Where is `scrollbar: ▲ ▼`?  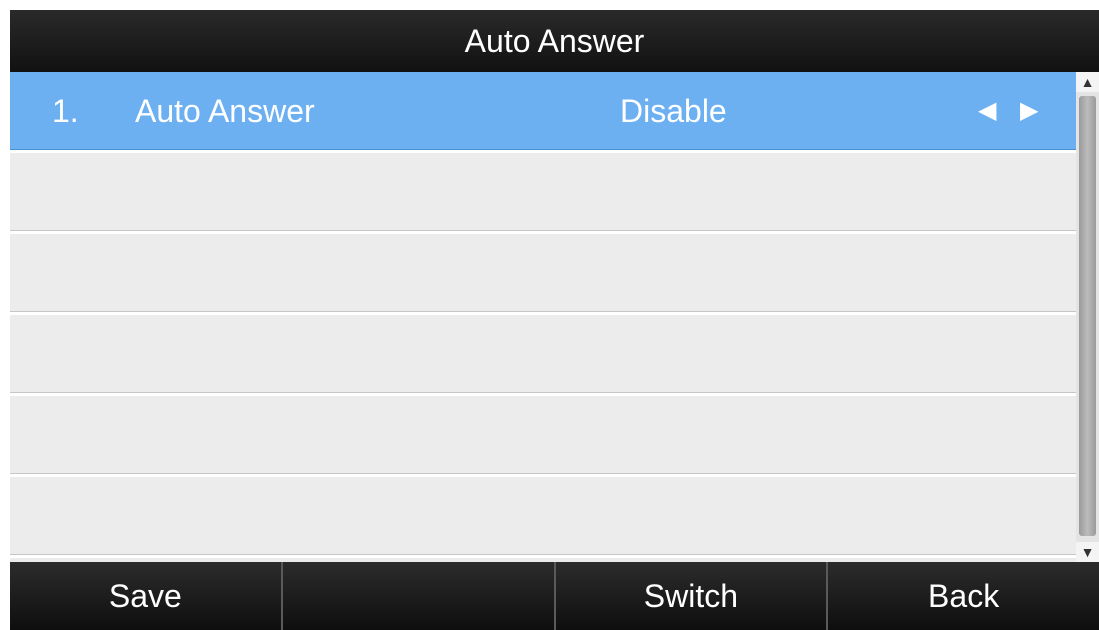 scrollbar: ▲ ▼ is located at coordinates (1087, 317).